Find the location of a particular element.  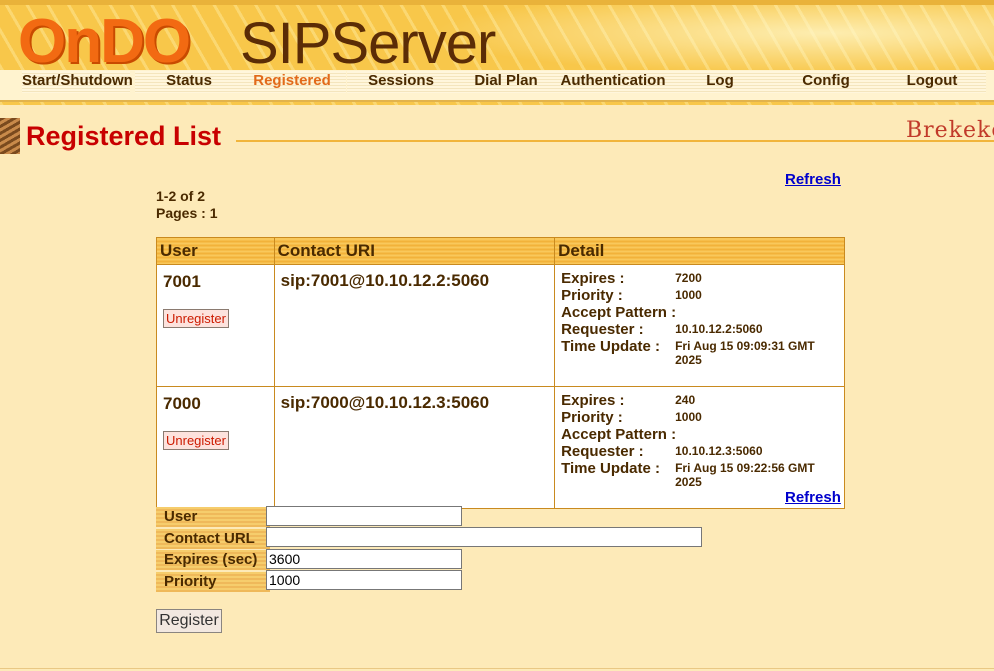

nav-authentication: Authentication is located at coordinates (613, 82).